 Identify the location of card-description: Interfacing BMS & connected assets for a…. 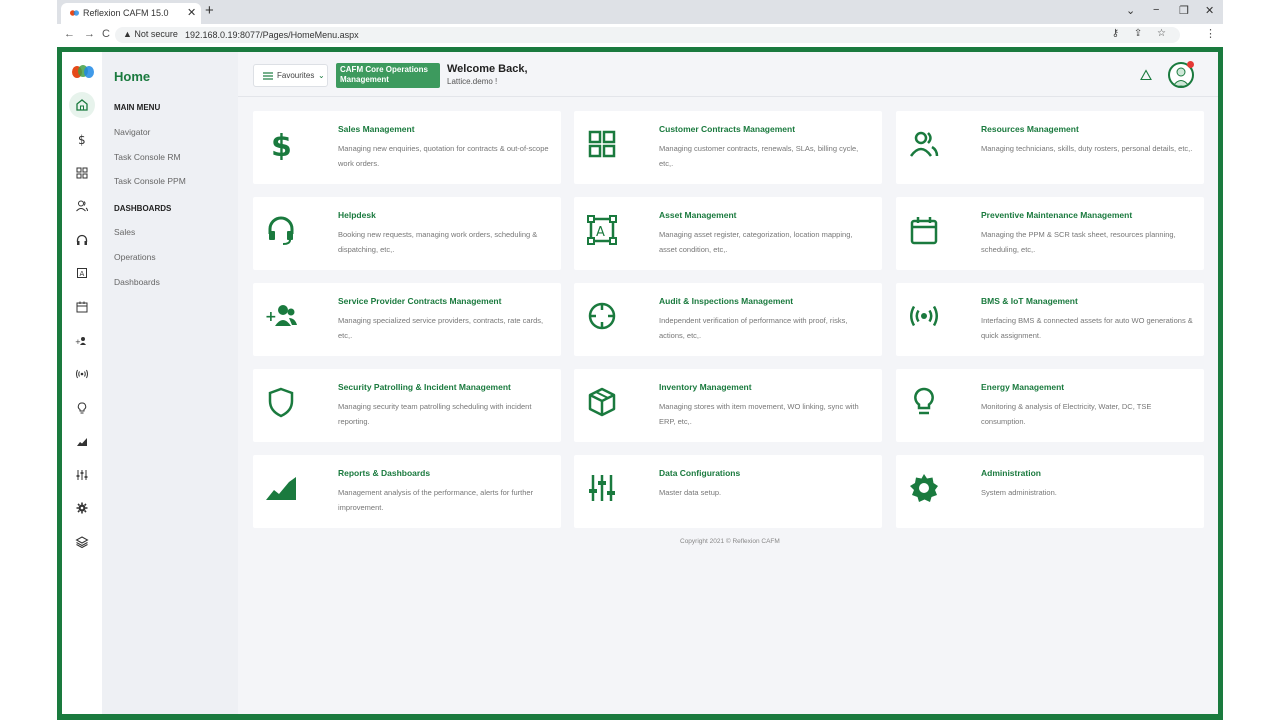
(1087, 328).